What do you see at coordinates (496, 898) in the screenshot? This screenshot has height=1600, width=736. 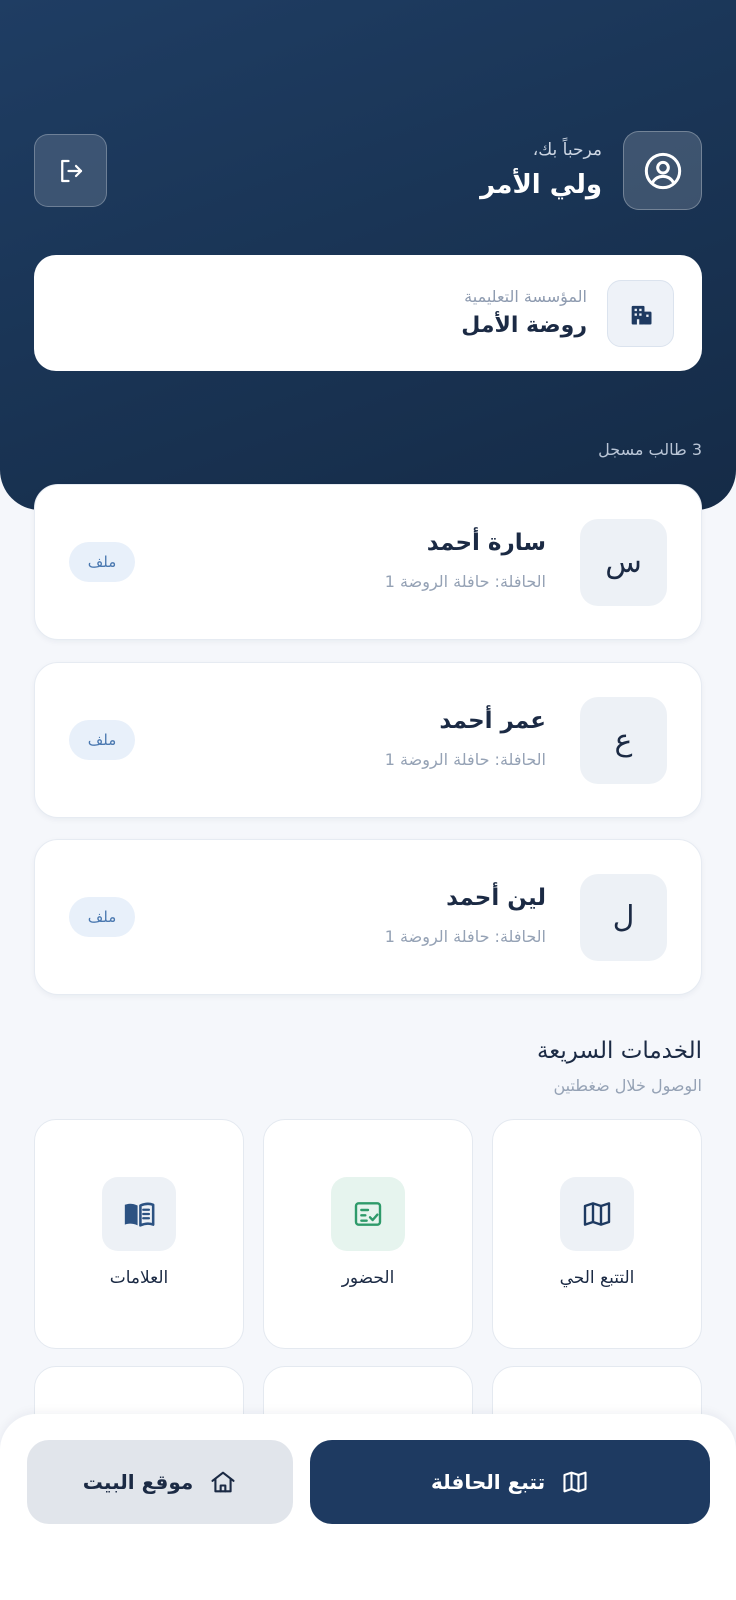 I see `student-name: لين أحمد` at bounding box center [496, 898].